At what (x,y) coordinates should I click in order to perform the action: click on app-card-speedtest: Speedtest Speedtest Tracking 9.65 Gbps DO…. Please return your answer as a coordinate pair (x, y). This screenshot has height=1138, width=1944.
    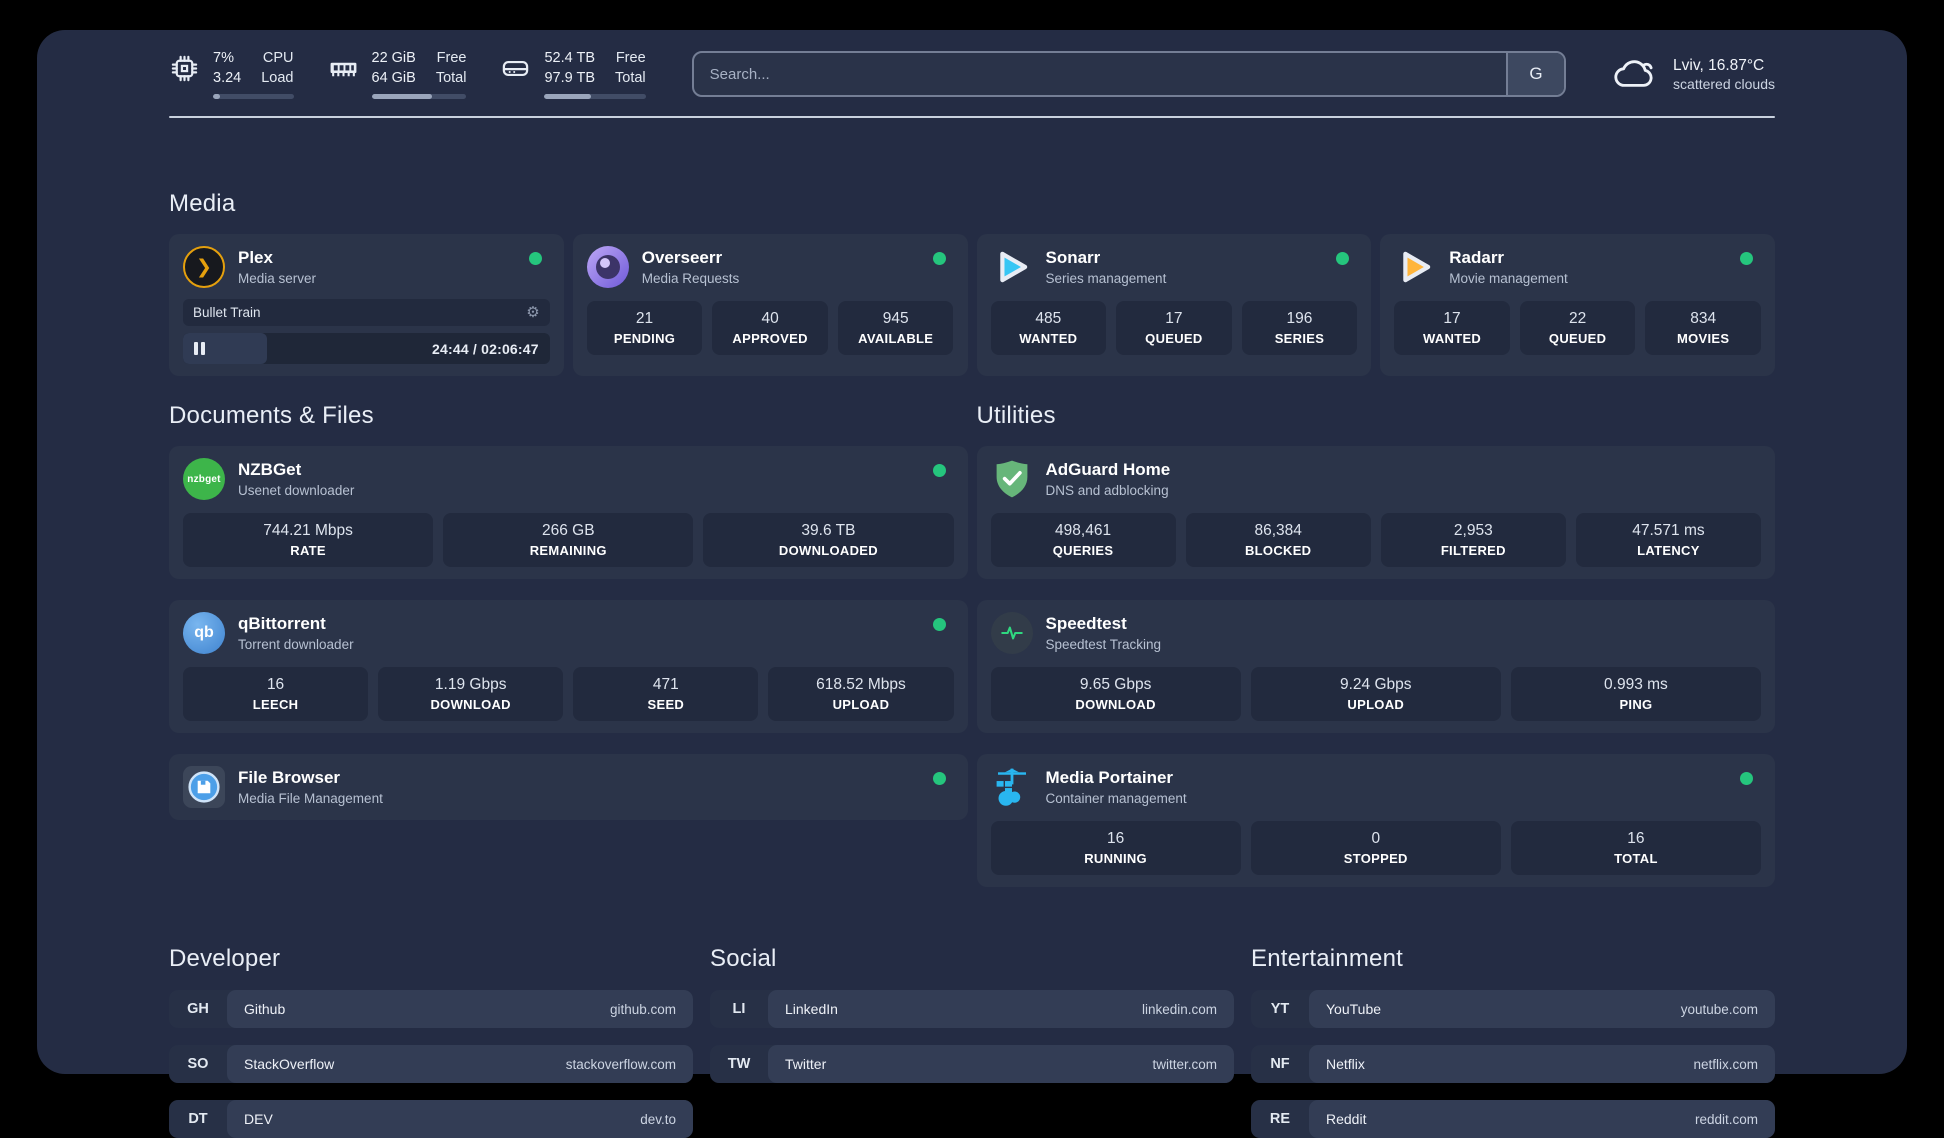
    Looking at the image, I should click on (1375, 666).